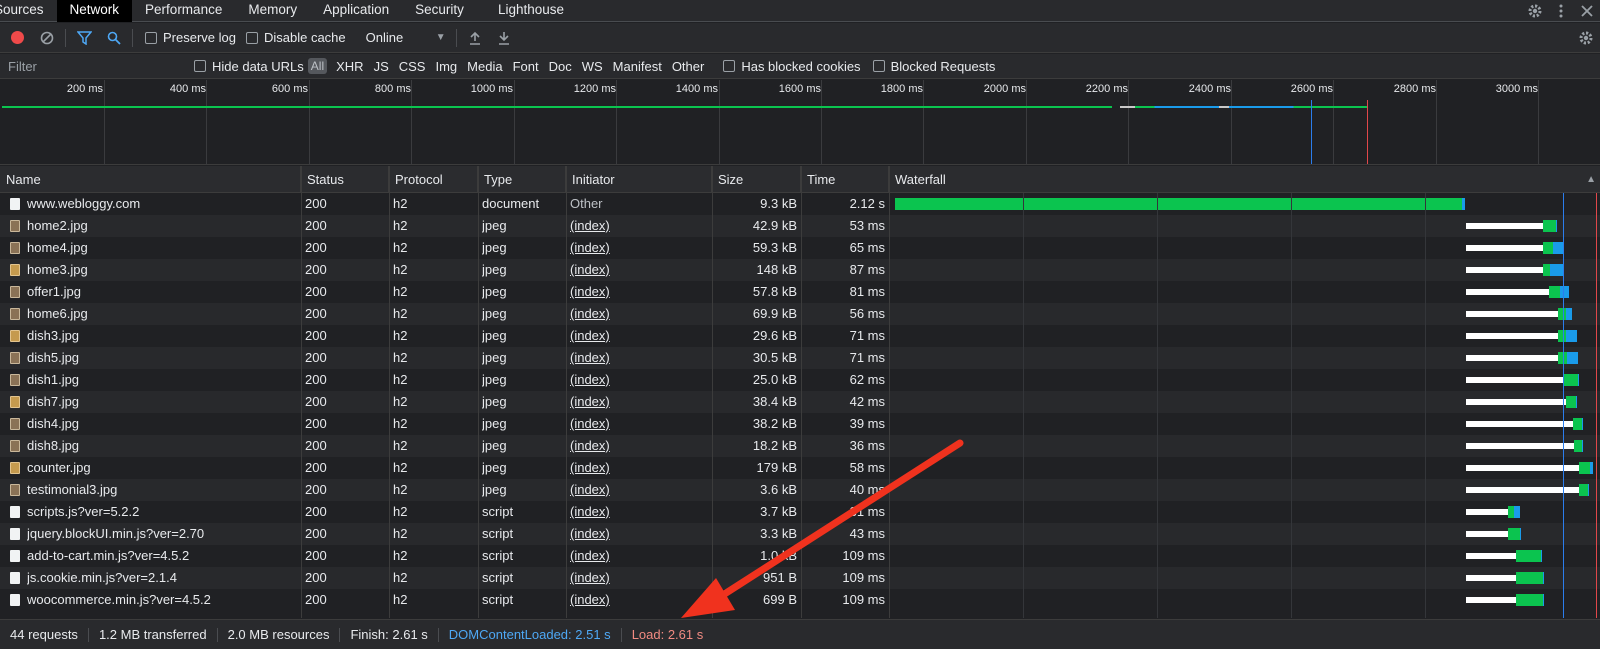 The width and height of the screenshot is (1600, 649). I want to click on tab-security: Security, so click(439, 11).